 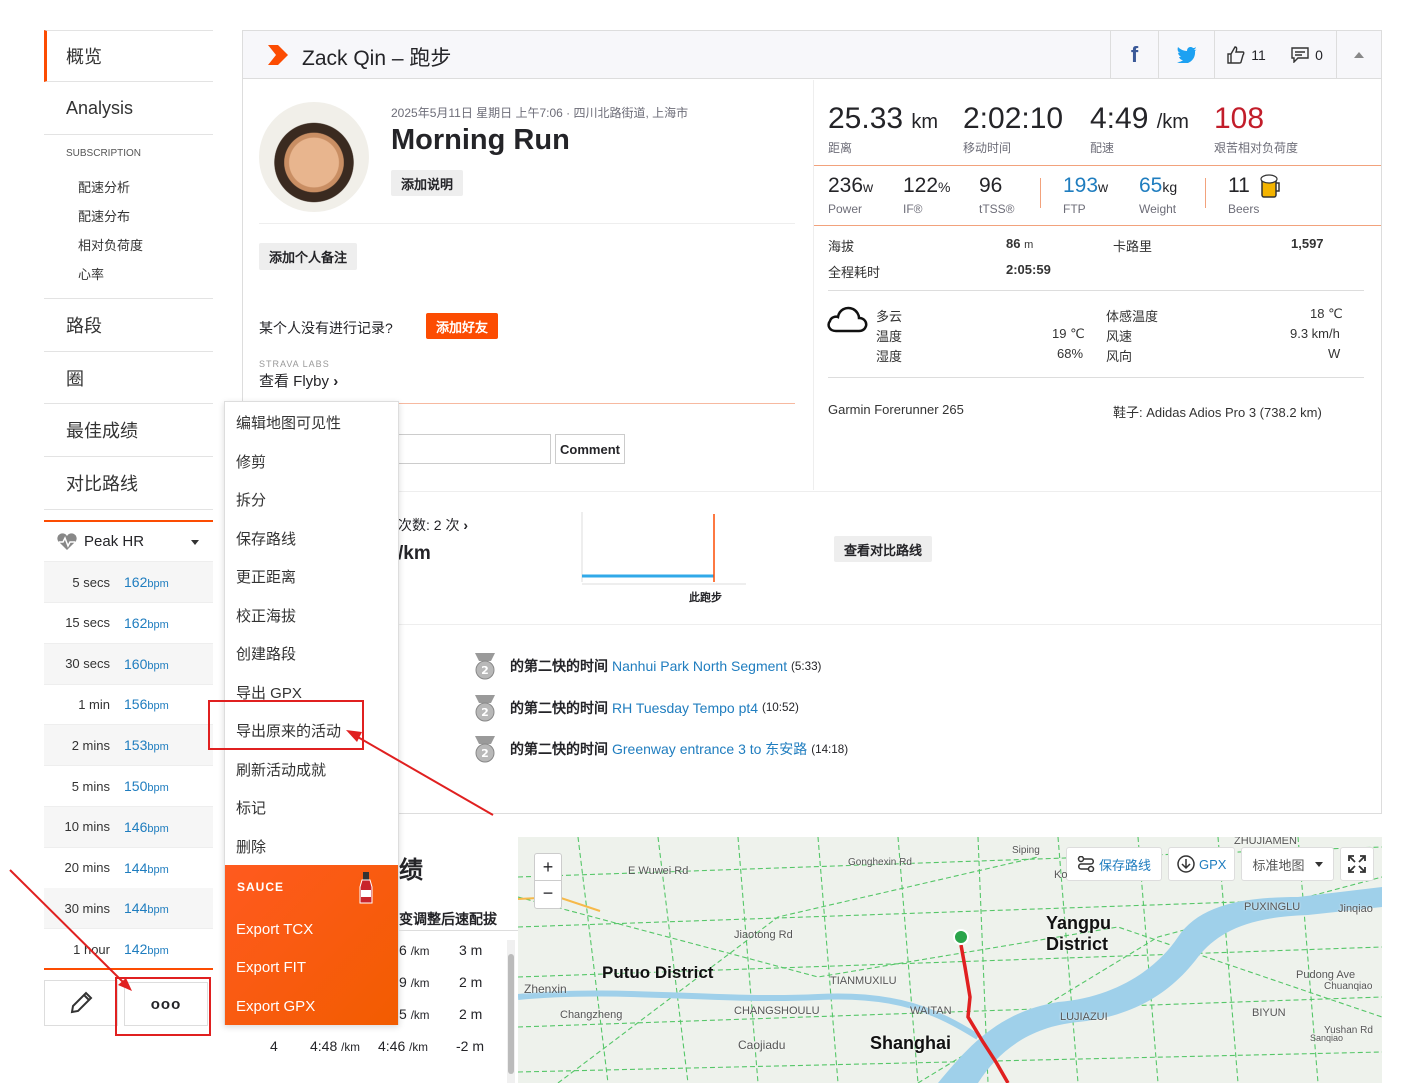 What do you see at coordinates (441, 982) in the screenshot?
I see `table-row: 9 /km 2 m` at bounding box center [441, 982].